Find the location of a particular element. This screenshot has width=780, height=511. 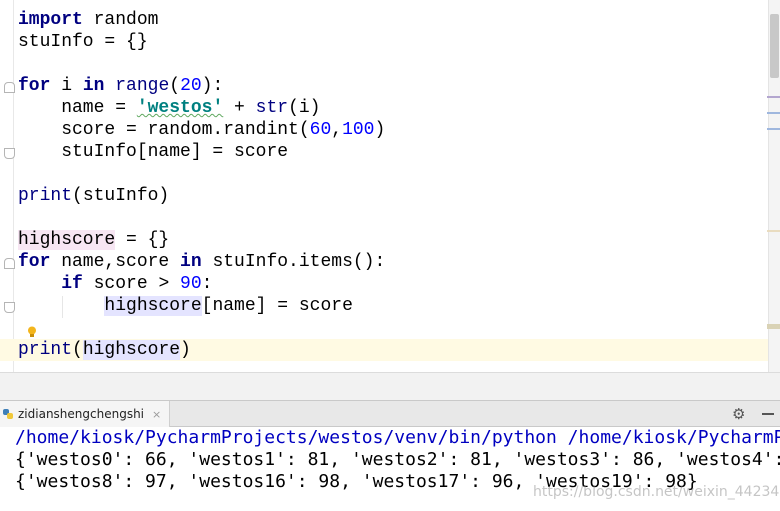

code-text: , is located at coordinates (337, 130).